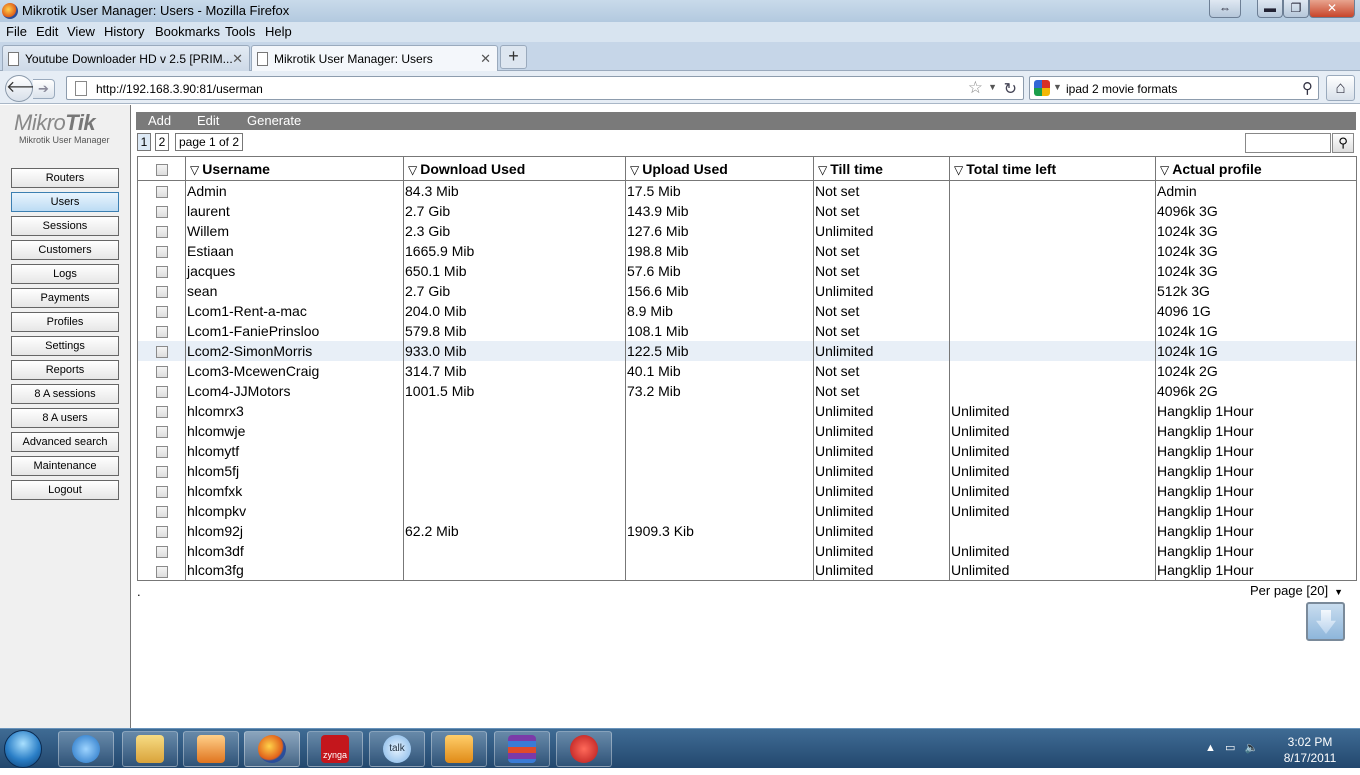 The image size is (1360, 775). I want to click on column-header-till-time: ▽ Till time, so click(881, 168).